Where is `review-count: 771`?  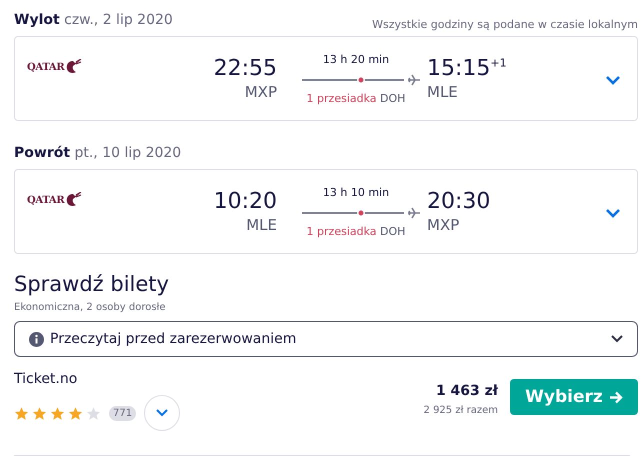
review-count: 771 is located at coordinates (122, 413).